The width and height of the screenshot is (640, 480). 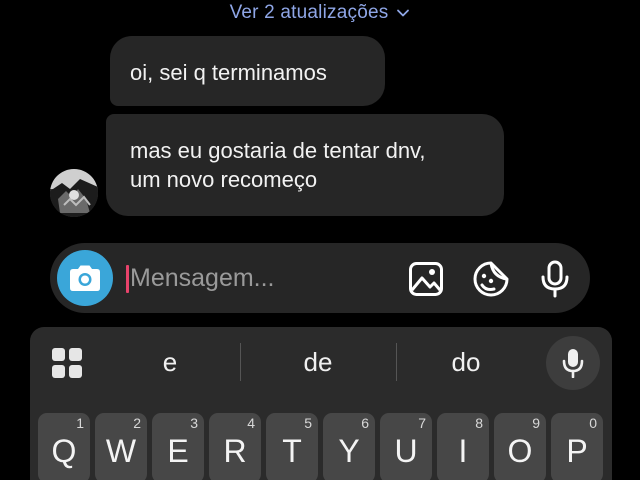 I want to click on sticker-icon, so click(x=491, y=279).